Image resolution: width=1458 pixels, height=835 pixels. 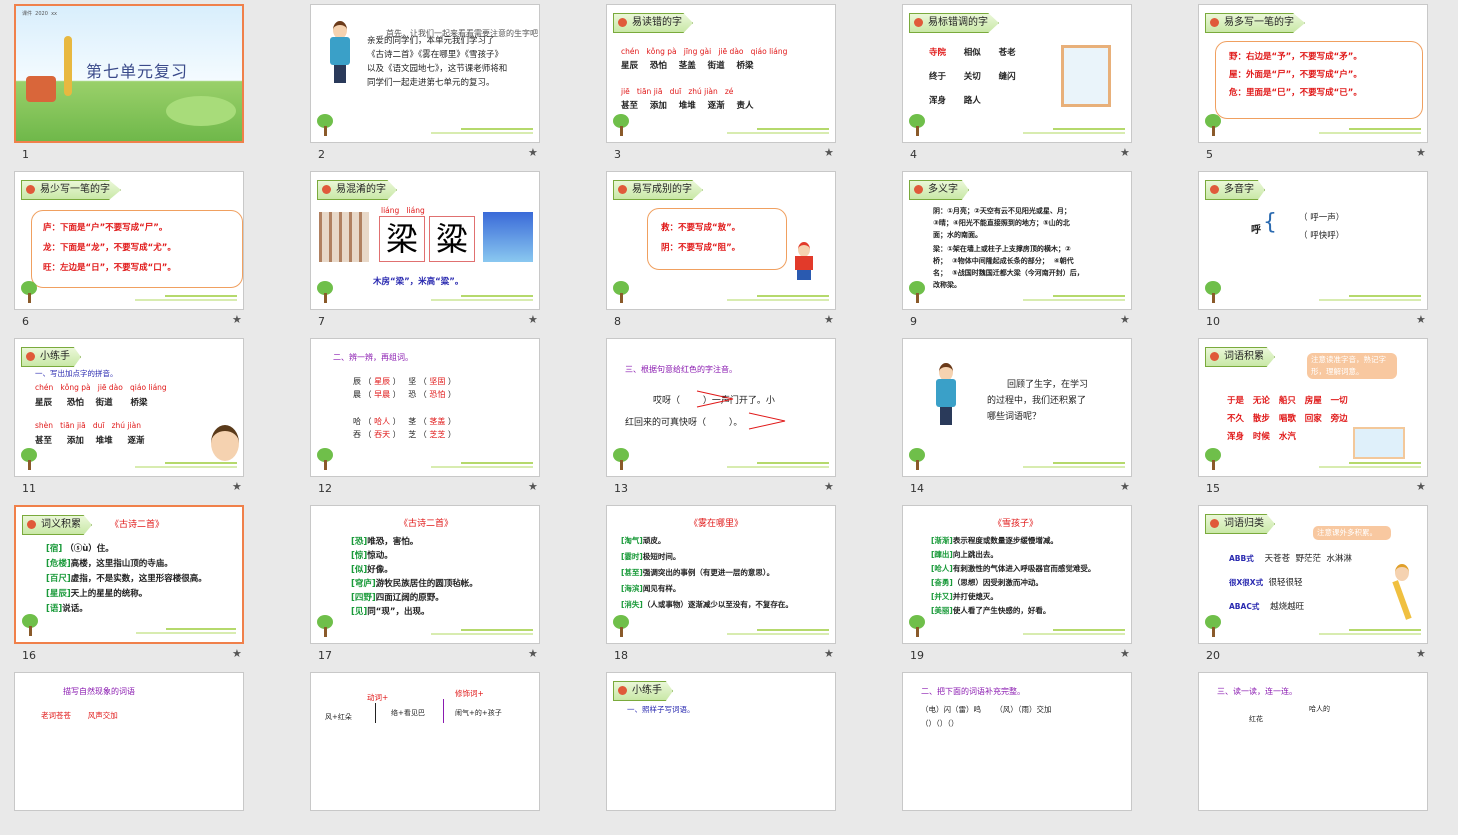 I want to click on slide-21: 描写自然现象的词语 老词苍苍 风声交加, so click(x=129, y=741).